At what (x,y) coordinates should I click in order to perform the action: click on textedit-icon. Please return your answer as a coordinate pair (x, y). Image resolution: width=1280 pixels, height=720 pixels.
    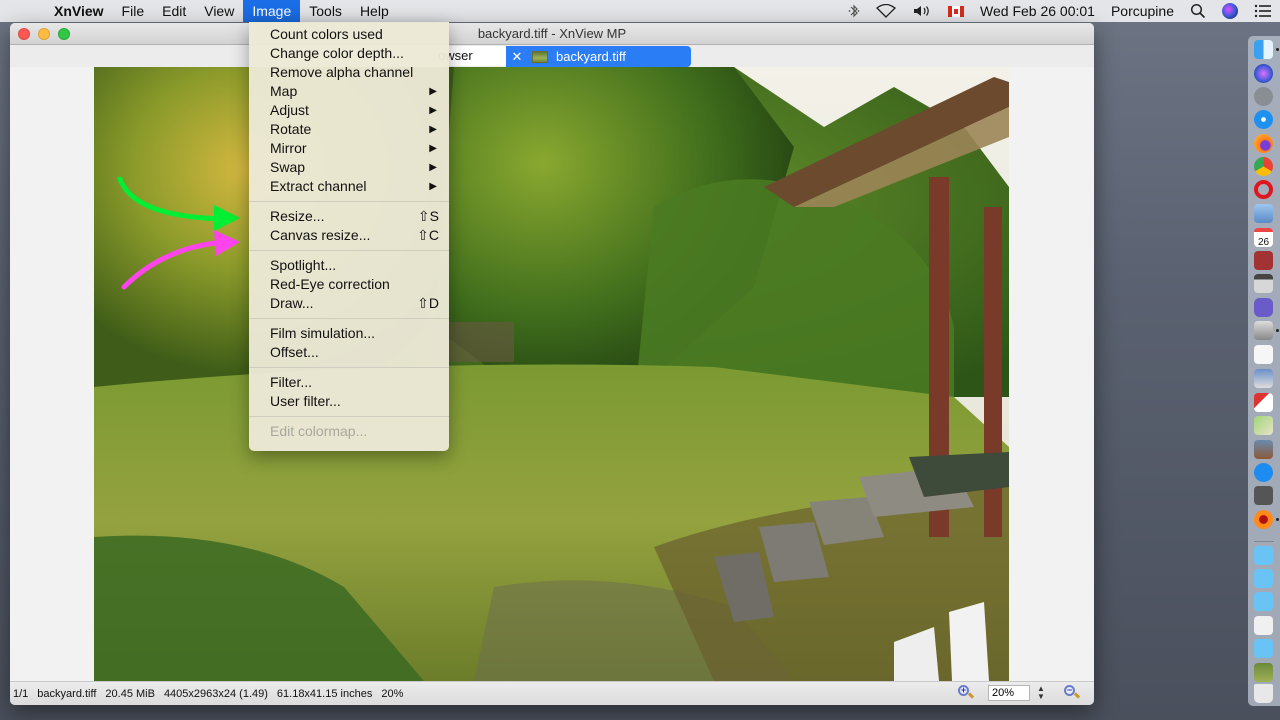
    Looking at the image, I should click on (1263, 354).